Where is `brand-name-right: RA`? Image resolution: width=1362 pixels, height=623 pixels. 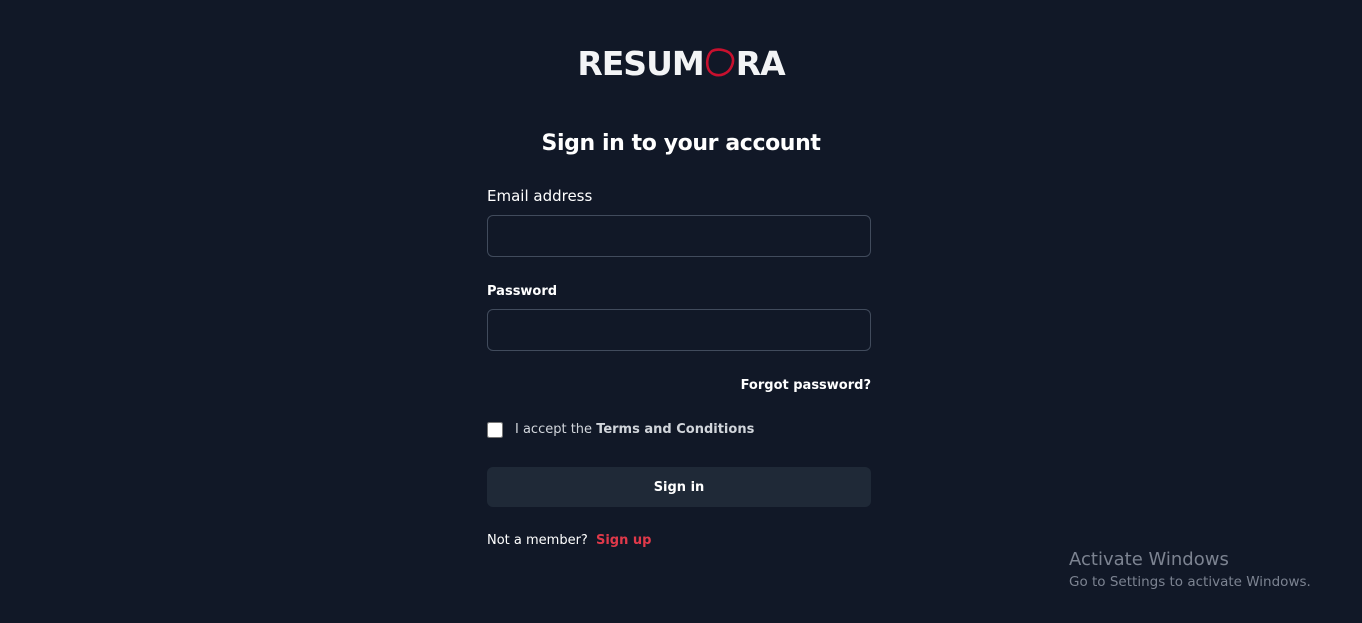 brand-name-right: RA is located at coordinates (760, 63).